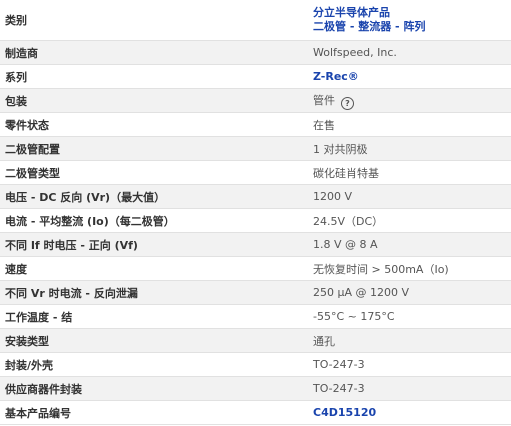  I want to click on attr-value-speed: 无恢复时间 > 500mA（Io), so click(381, 269).